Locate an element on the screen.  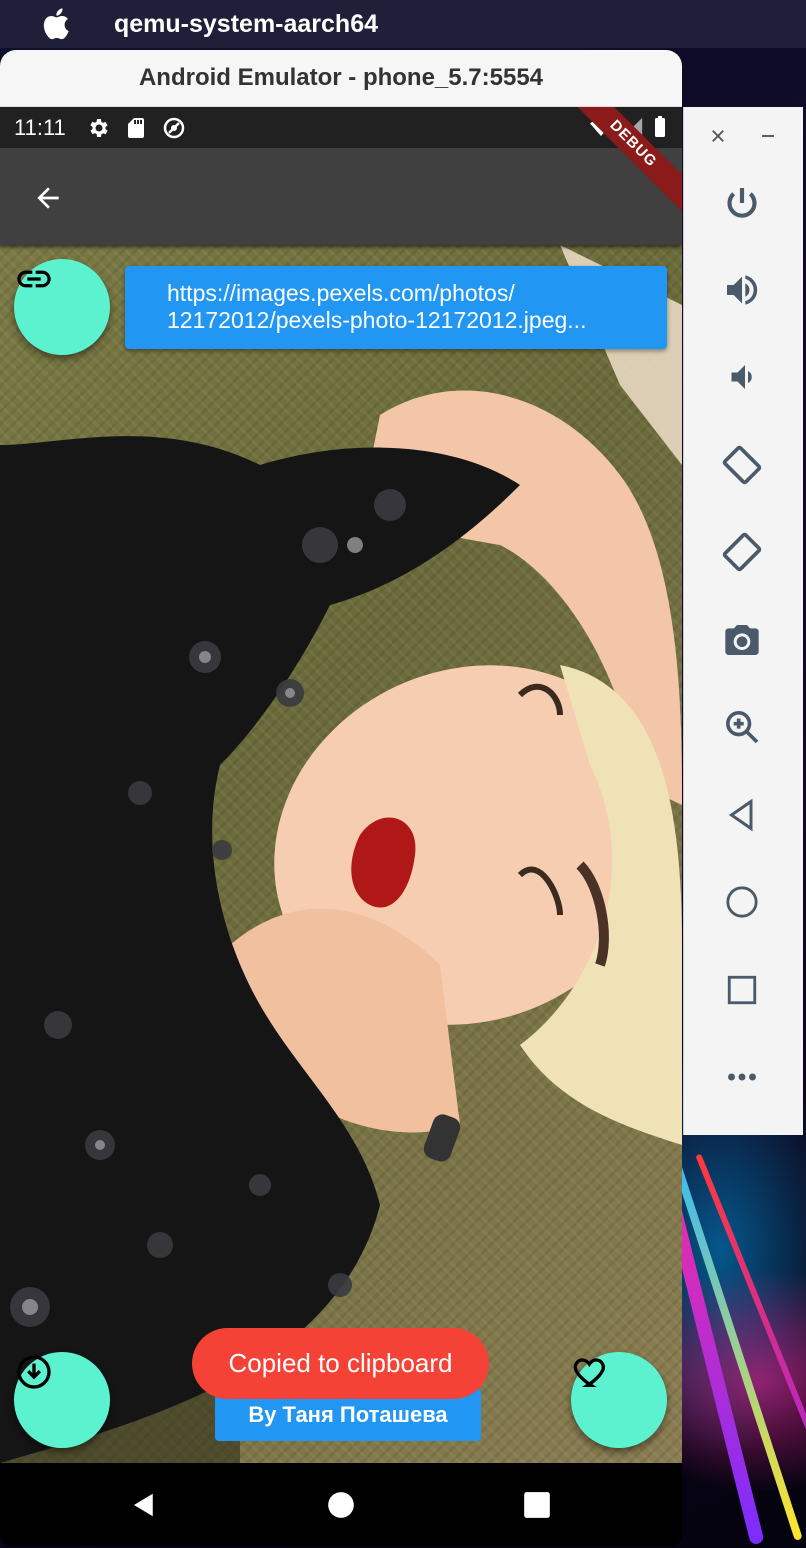
emulator-side-toolbar is located at coordinates (743, 621).